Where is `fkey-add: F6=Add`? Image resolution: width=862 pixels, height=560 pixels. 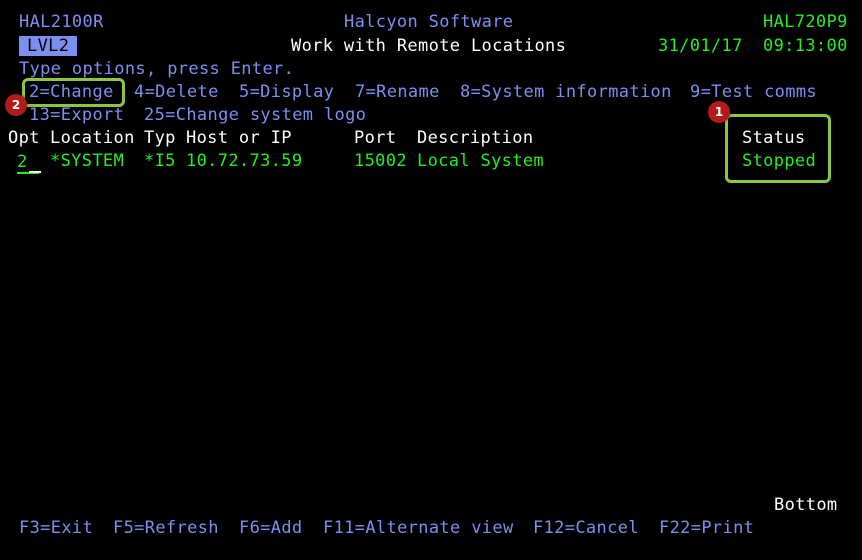
fkey-add: F6=Add is located at coordinates (271, 528).